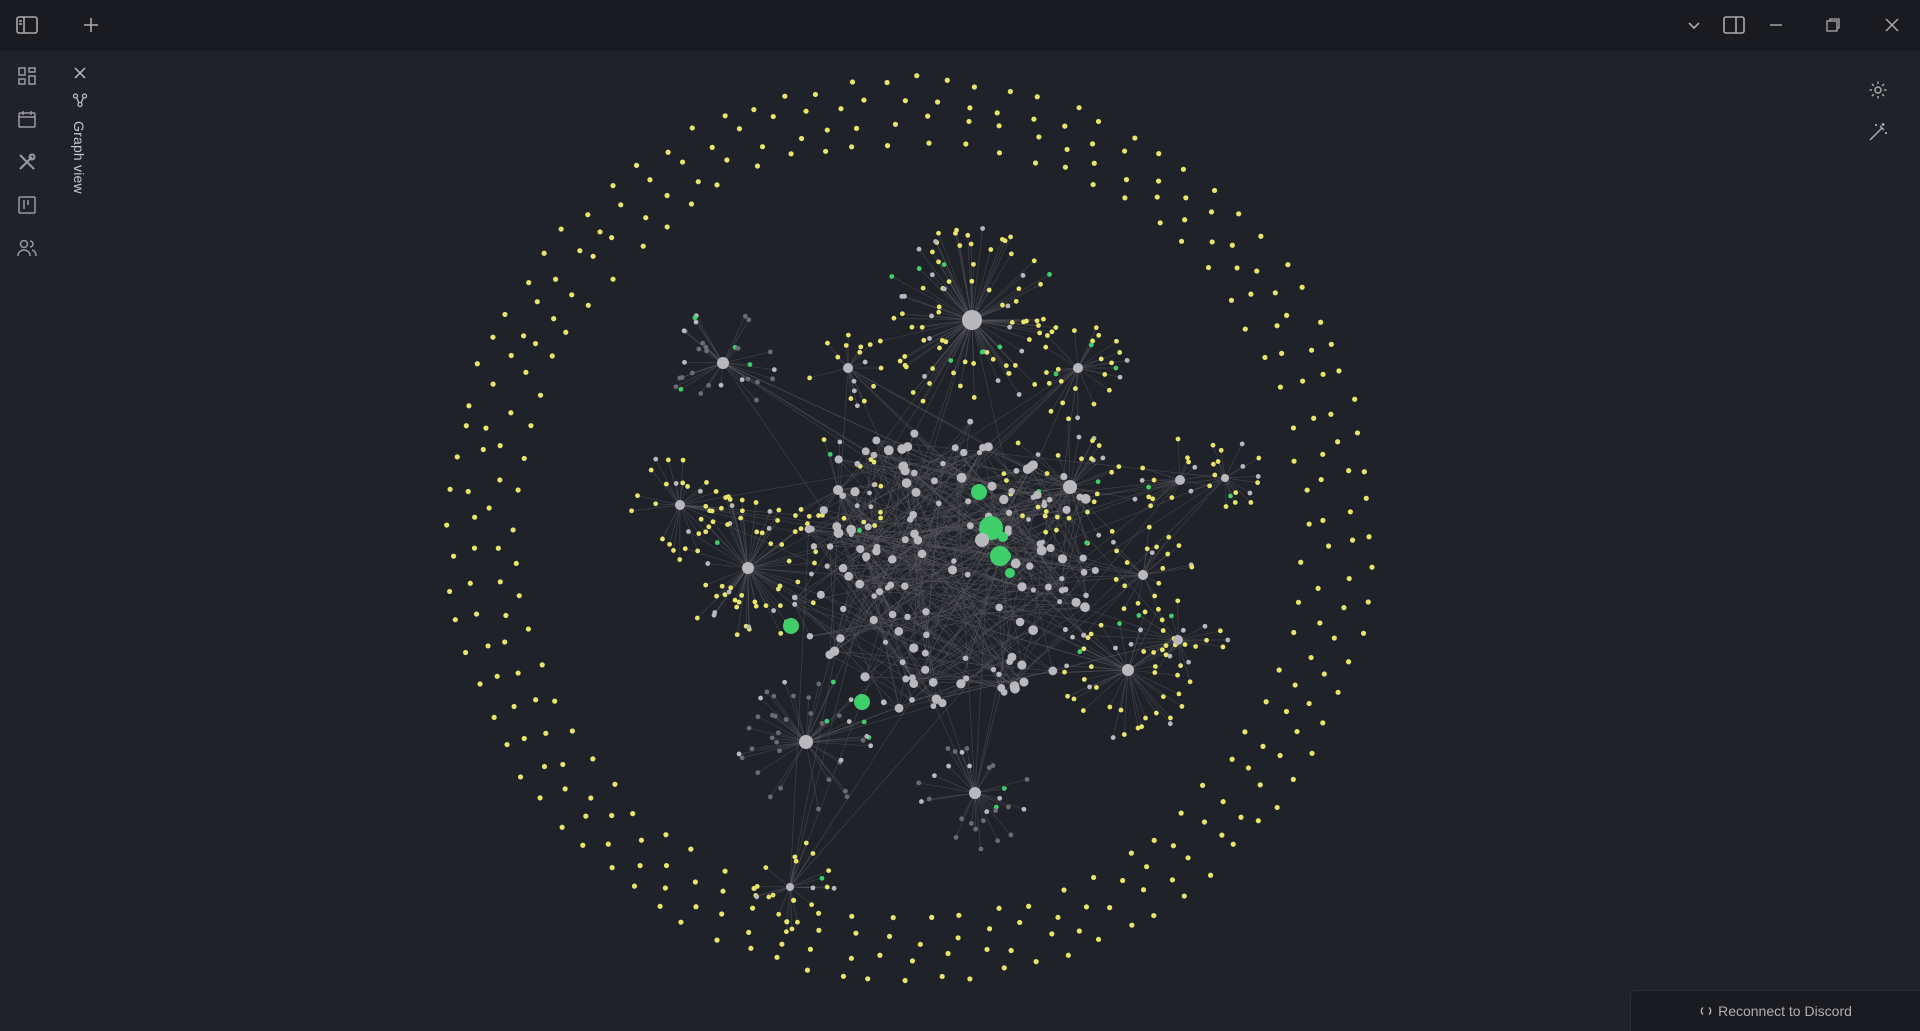  I want to click on people-icon, so click(27, 248).